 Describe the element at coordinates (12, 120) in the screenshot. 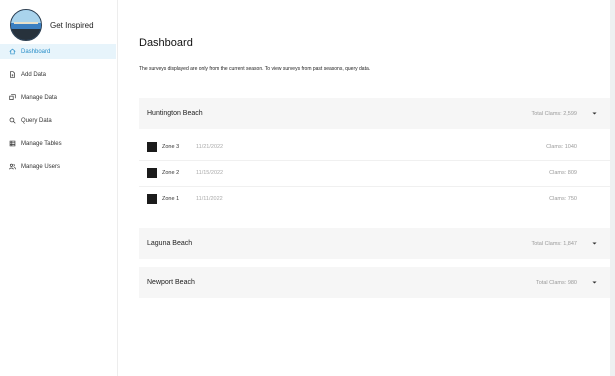

I see `search-icon` at that location.